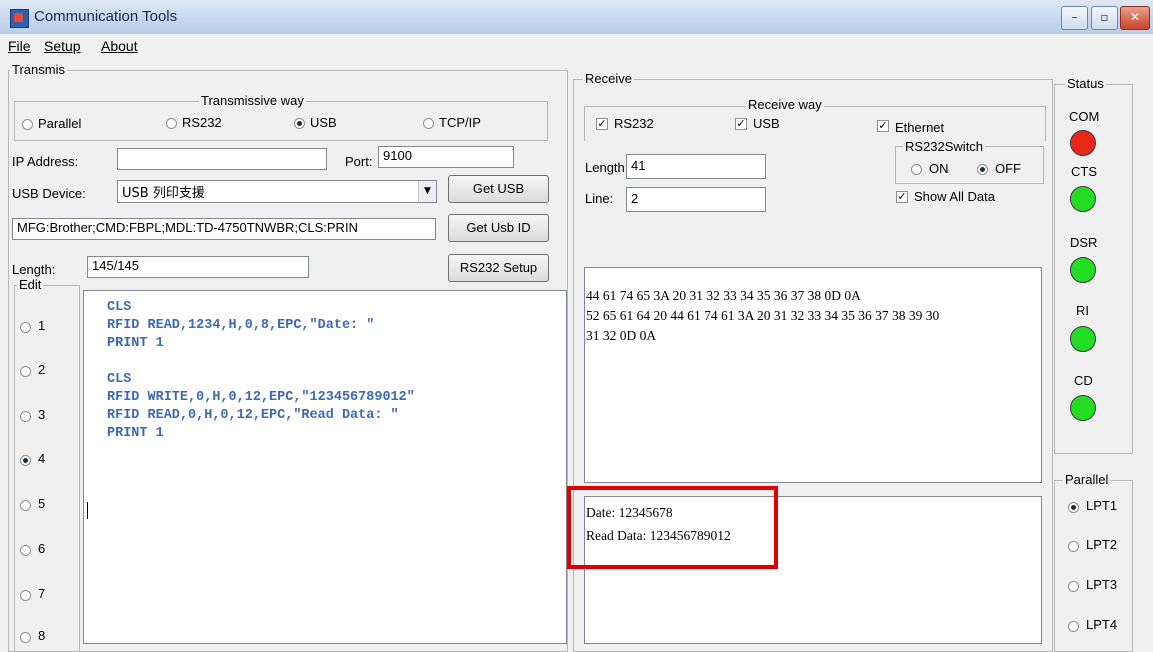  Describe the element at coordinates (1102, 505) in the screenshot. I see `lpt1-label: LPT1` at that location.